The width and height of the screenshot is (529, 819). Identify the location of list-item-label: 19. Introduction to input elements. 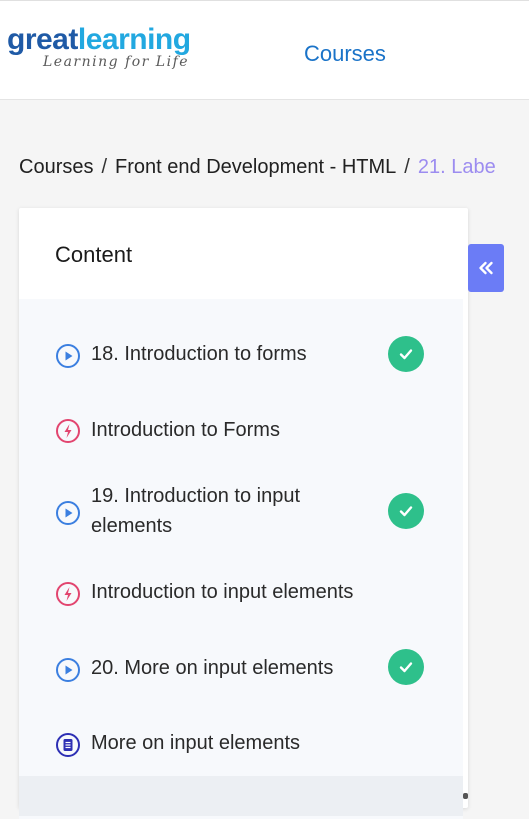
(196, 511).